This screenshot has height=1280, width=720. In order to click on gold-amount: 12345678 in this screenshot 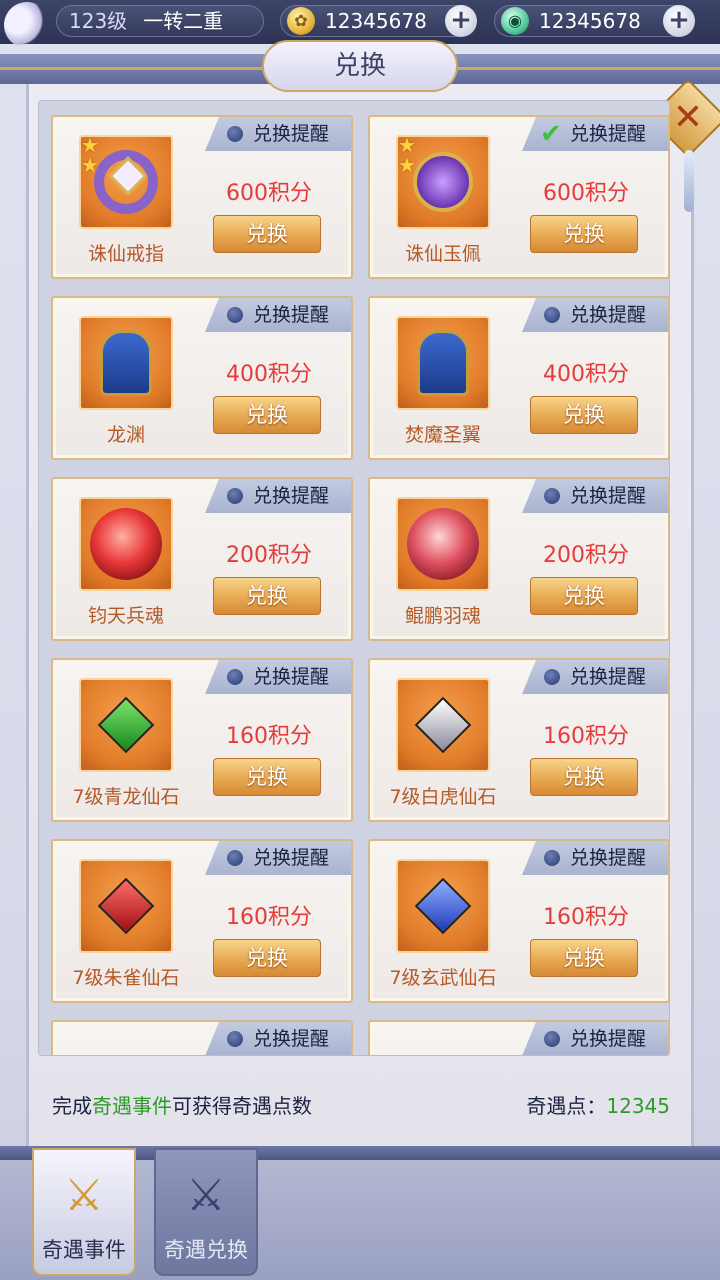, I will do `click(376, 21)`.